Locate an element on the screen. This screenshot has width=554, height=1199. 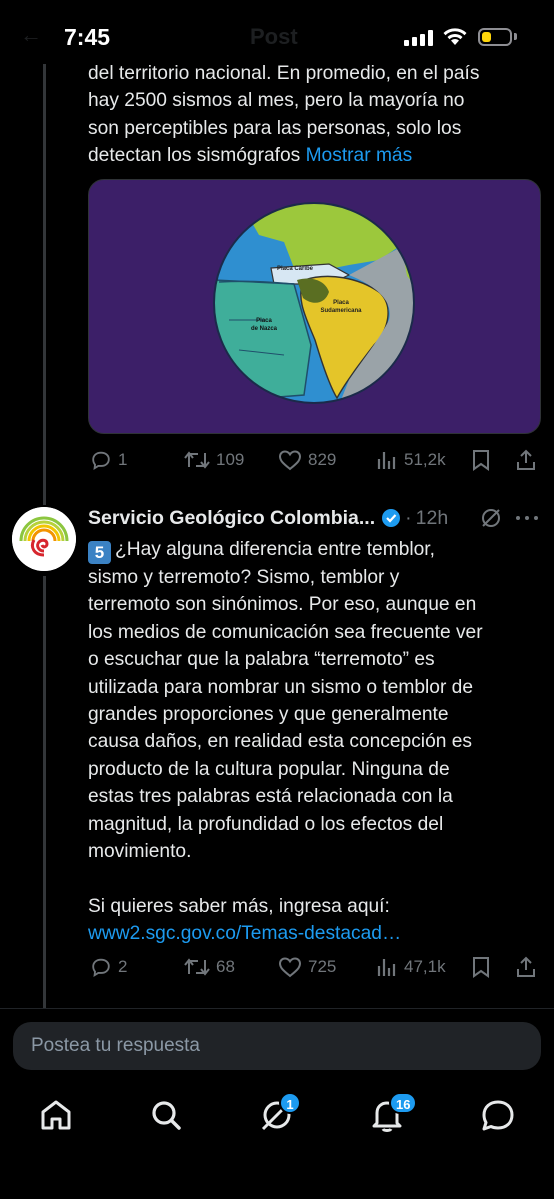
plate-label-caribe: Placa Caribe is located at coordinates (295, 269).